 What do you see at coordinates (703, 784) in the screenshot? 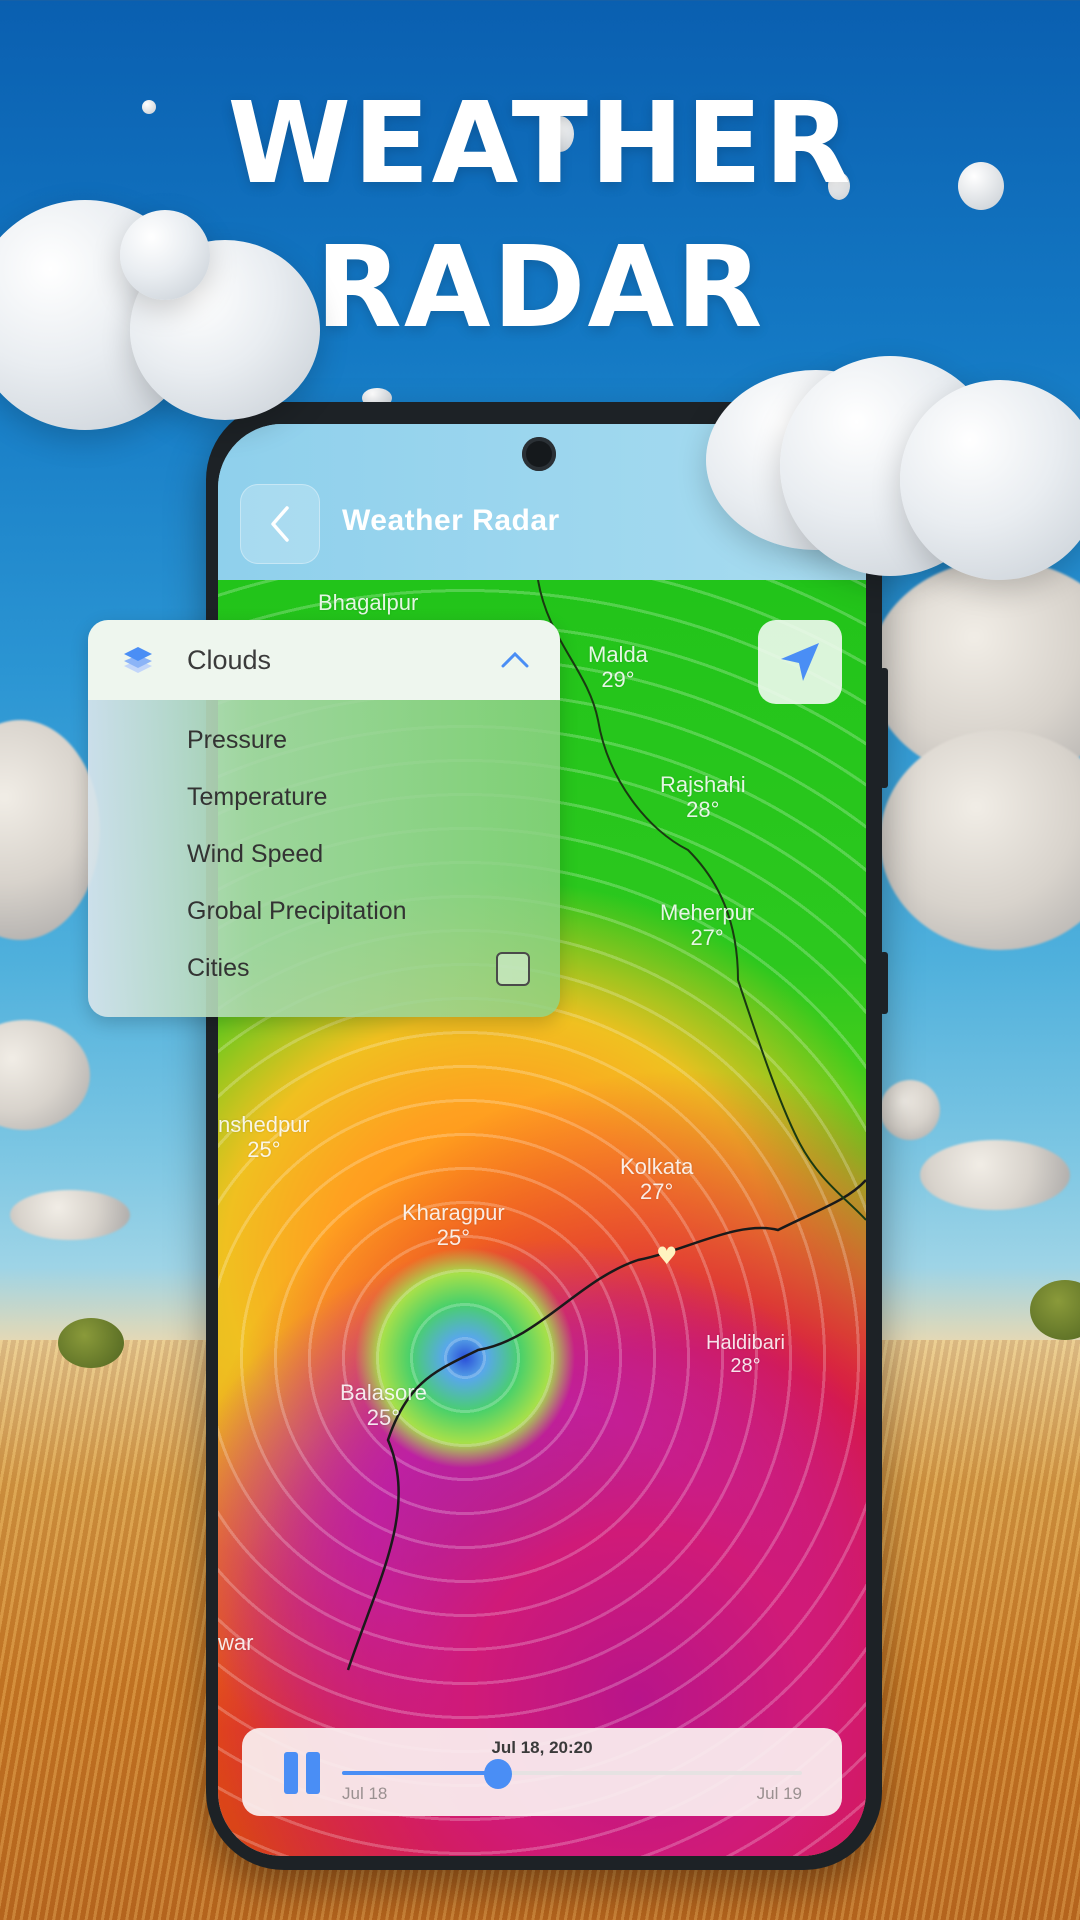
I see `city-name: Rajshahi` at bounding box center [703, 784].